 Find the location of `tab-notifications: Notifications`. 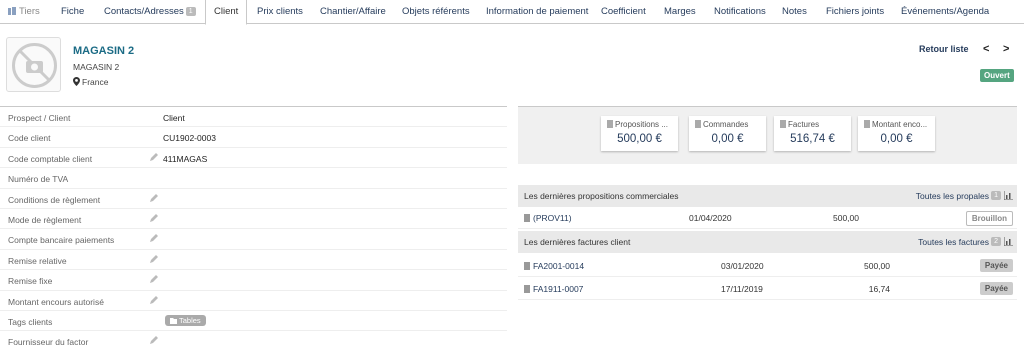

tab-notifications: Notifications is located at coordinates (740, 12).